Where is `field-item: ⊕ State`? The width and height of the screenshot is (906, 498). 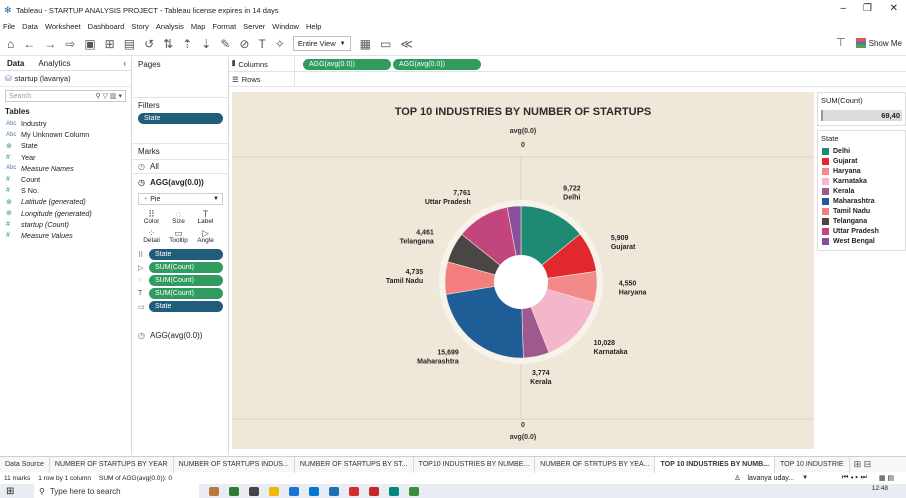
field-item: ⊕ State is located at coordinates (65, 145).